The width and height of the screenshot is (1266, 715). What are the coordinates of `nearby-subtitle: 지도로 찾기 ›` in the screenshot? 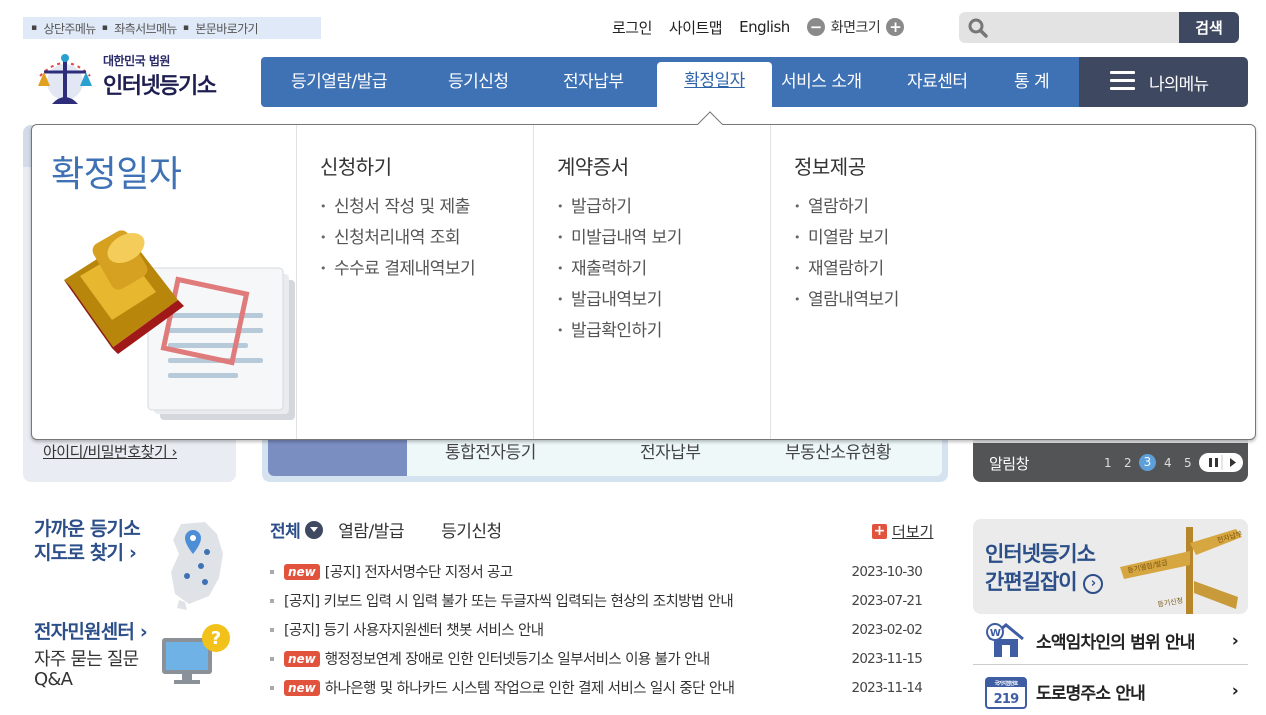 It's located at (85, 553).